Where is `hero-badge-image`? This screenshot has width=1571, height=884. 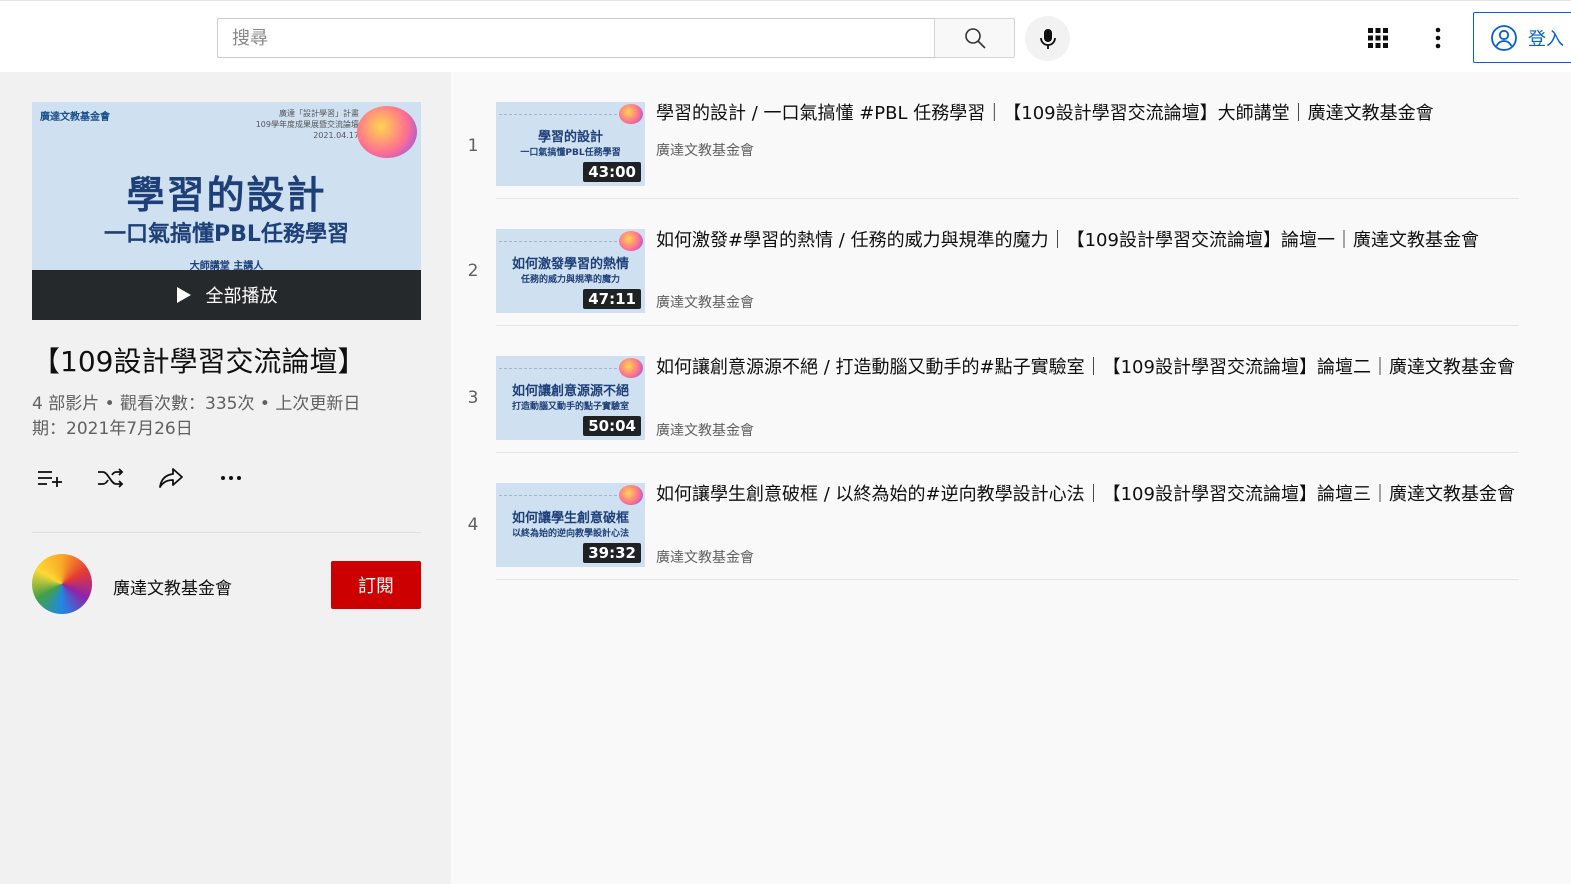
hero-badge-image is located at coordinates (387, 132).